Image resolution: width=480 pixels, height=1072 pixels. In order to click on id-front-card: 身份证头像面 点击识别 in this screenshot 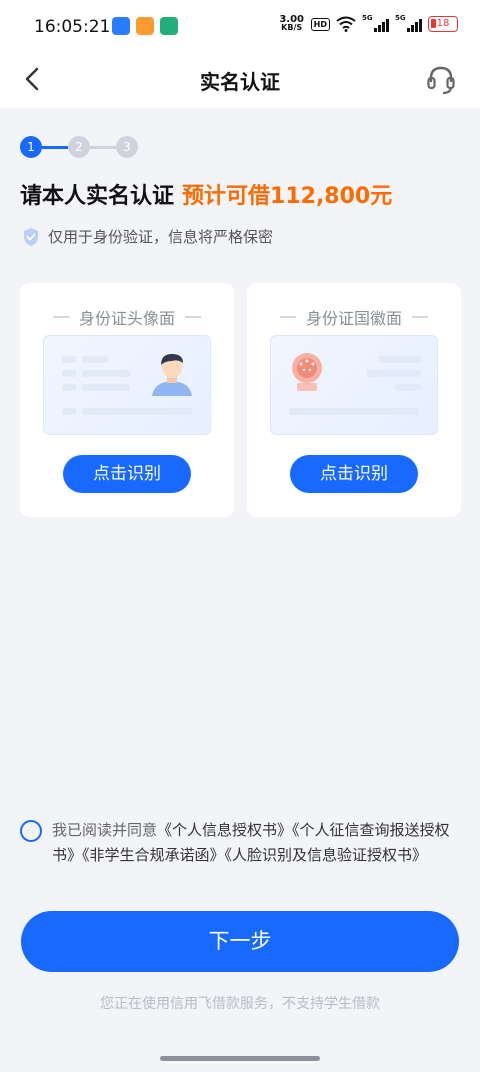, I will do `click(127, 400)`.